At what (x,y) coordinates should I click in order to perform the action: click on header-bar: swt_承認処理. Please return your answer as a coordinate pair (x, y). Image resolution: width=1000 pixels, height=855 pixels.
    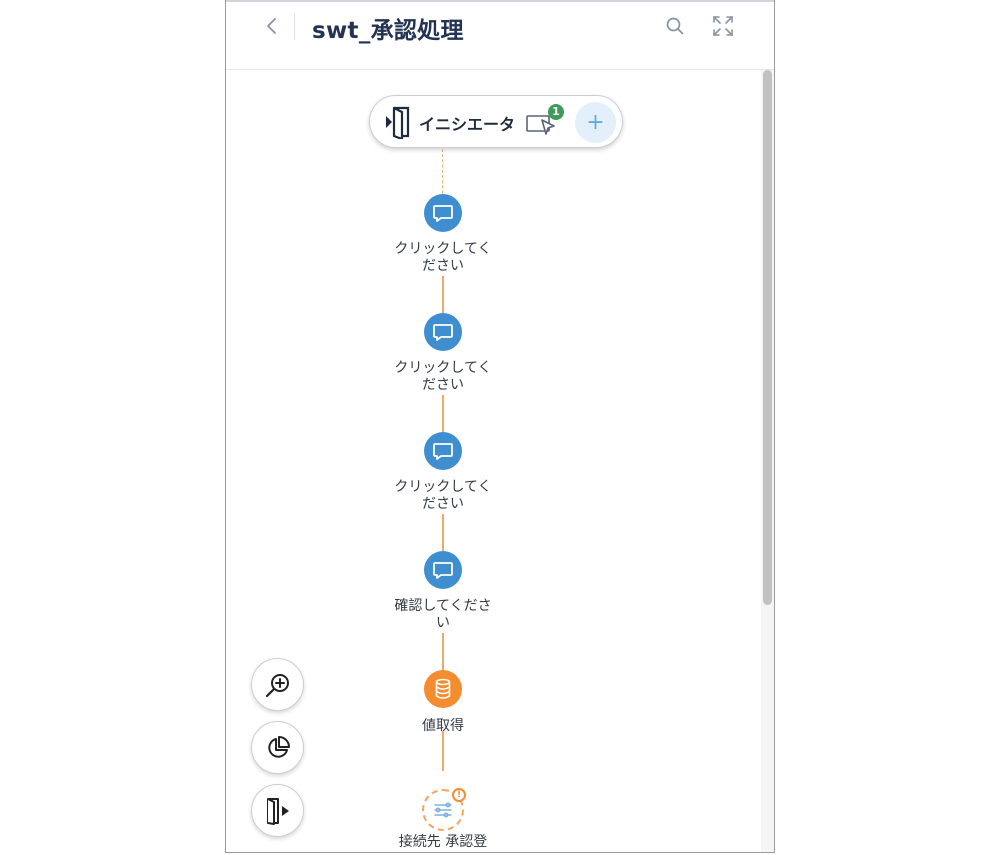
    Looking at the image, I should click on (500, 36).